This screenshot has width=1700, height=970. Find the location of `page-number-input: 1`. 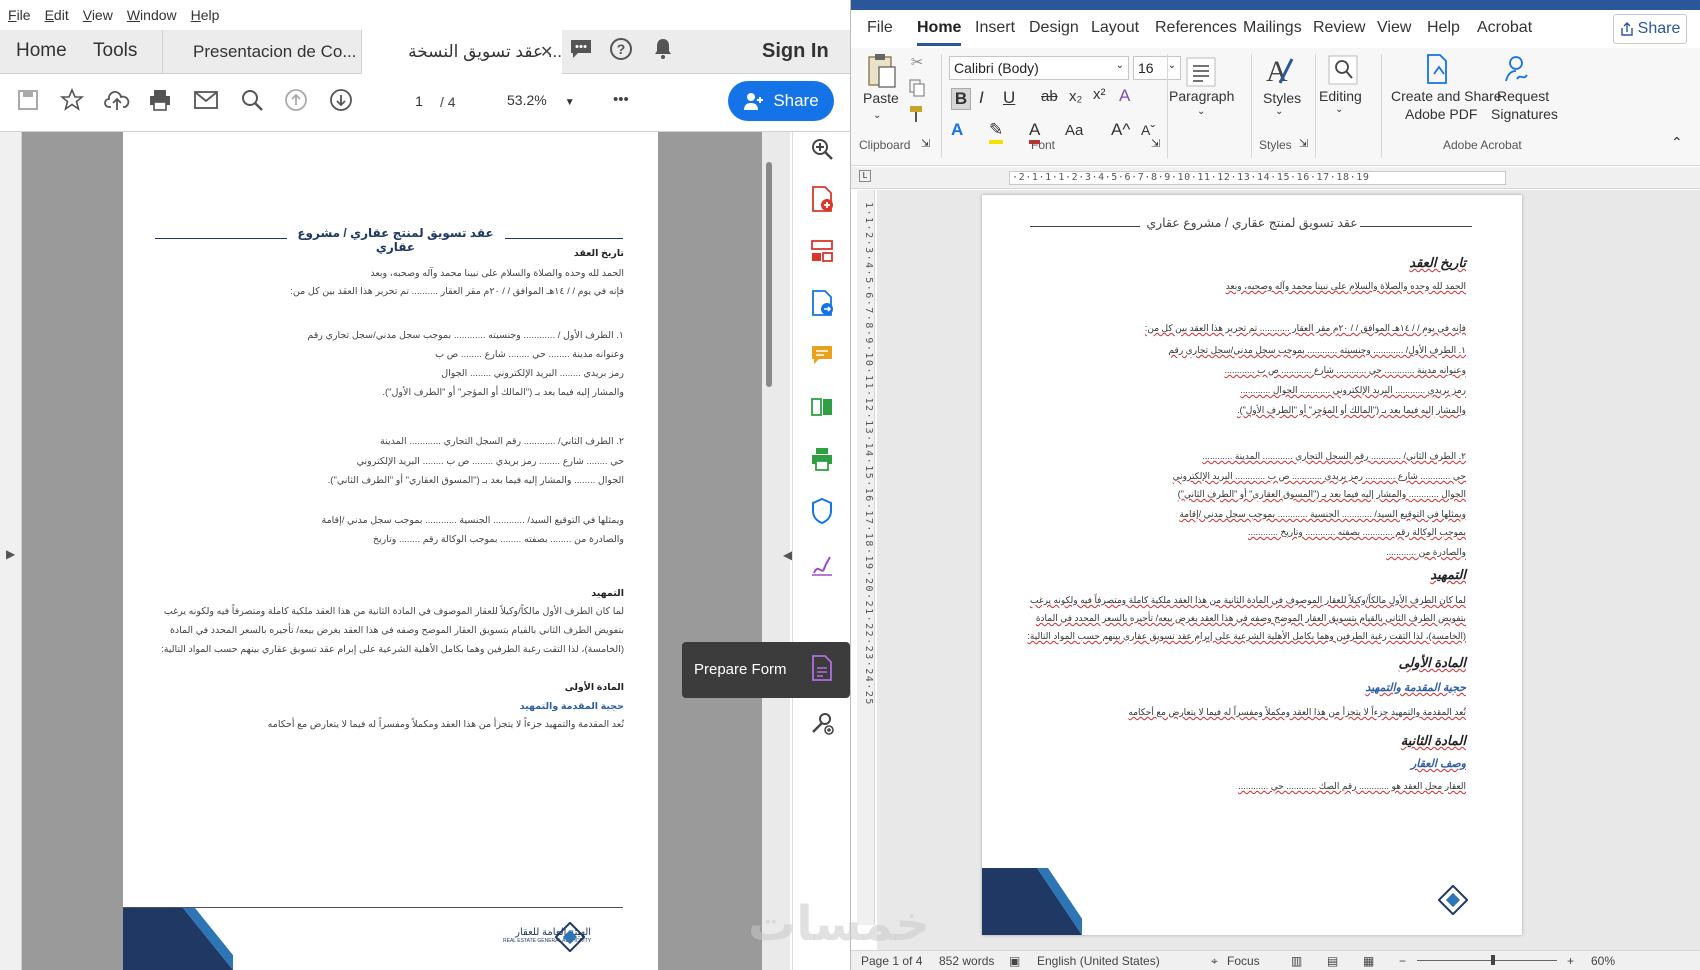

page-number-input: 1 is located at coordinates (419, 103).